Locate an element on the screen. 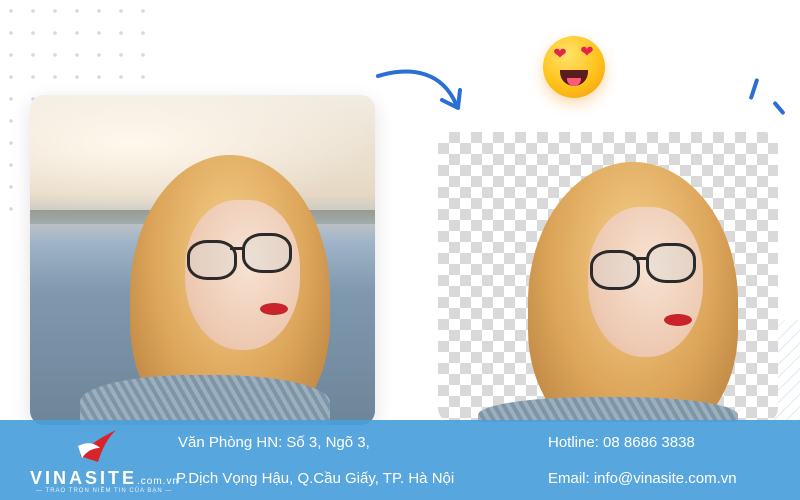  address-line-1: Văn Phòng HN: Số 3, Ngõ 3, is located at coordinates (274, 442).